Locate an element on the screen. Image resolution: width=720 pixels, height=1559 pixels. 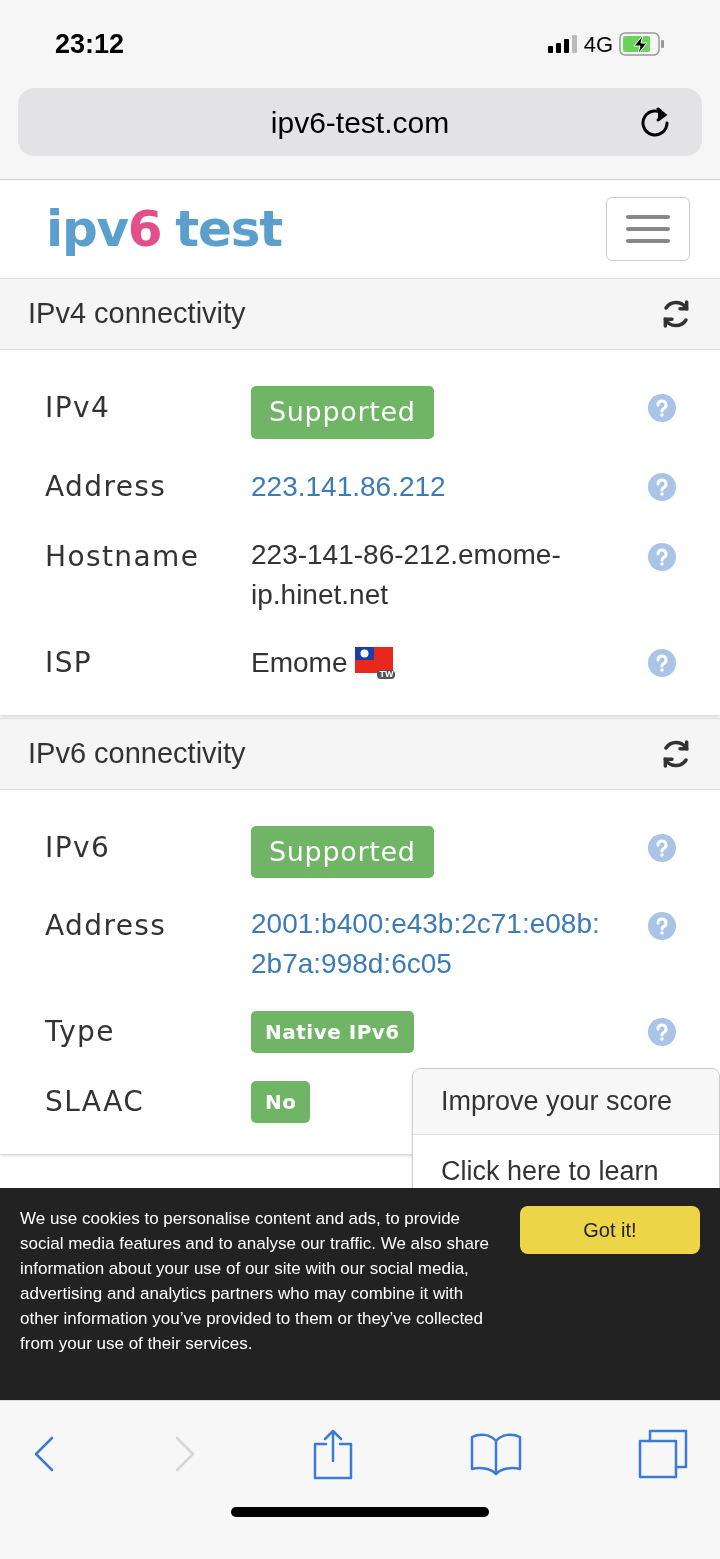
share-icon is located at coordinates (333, 1454).